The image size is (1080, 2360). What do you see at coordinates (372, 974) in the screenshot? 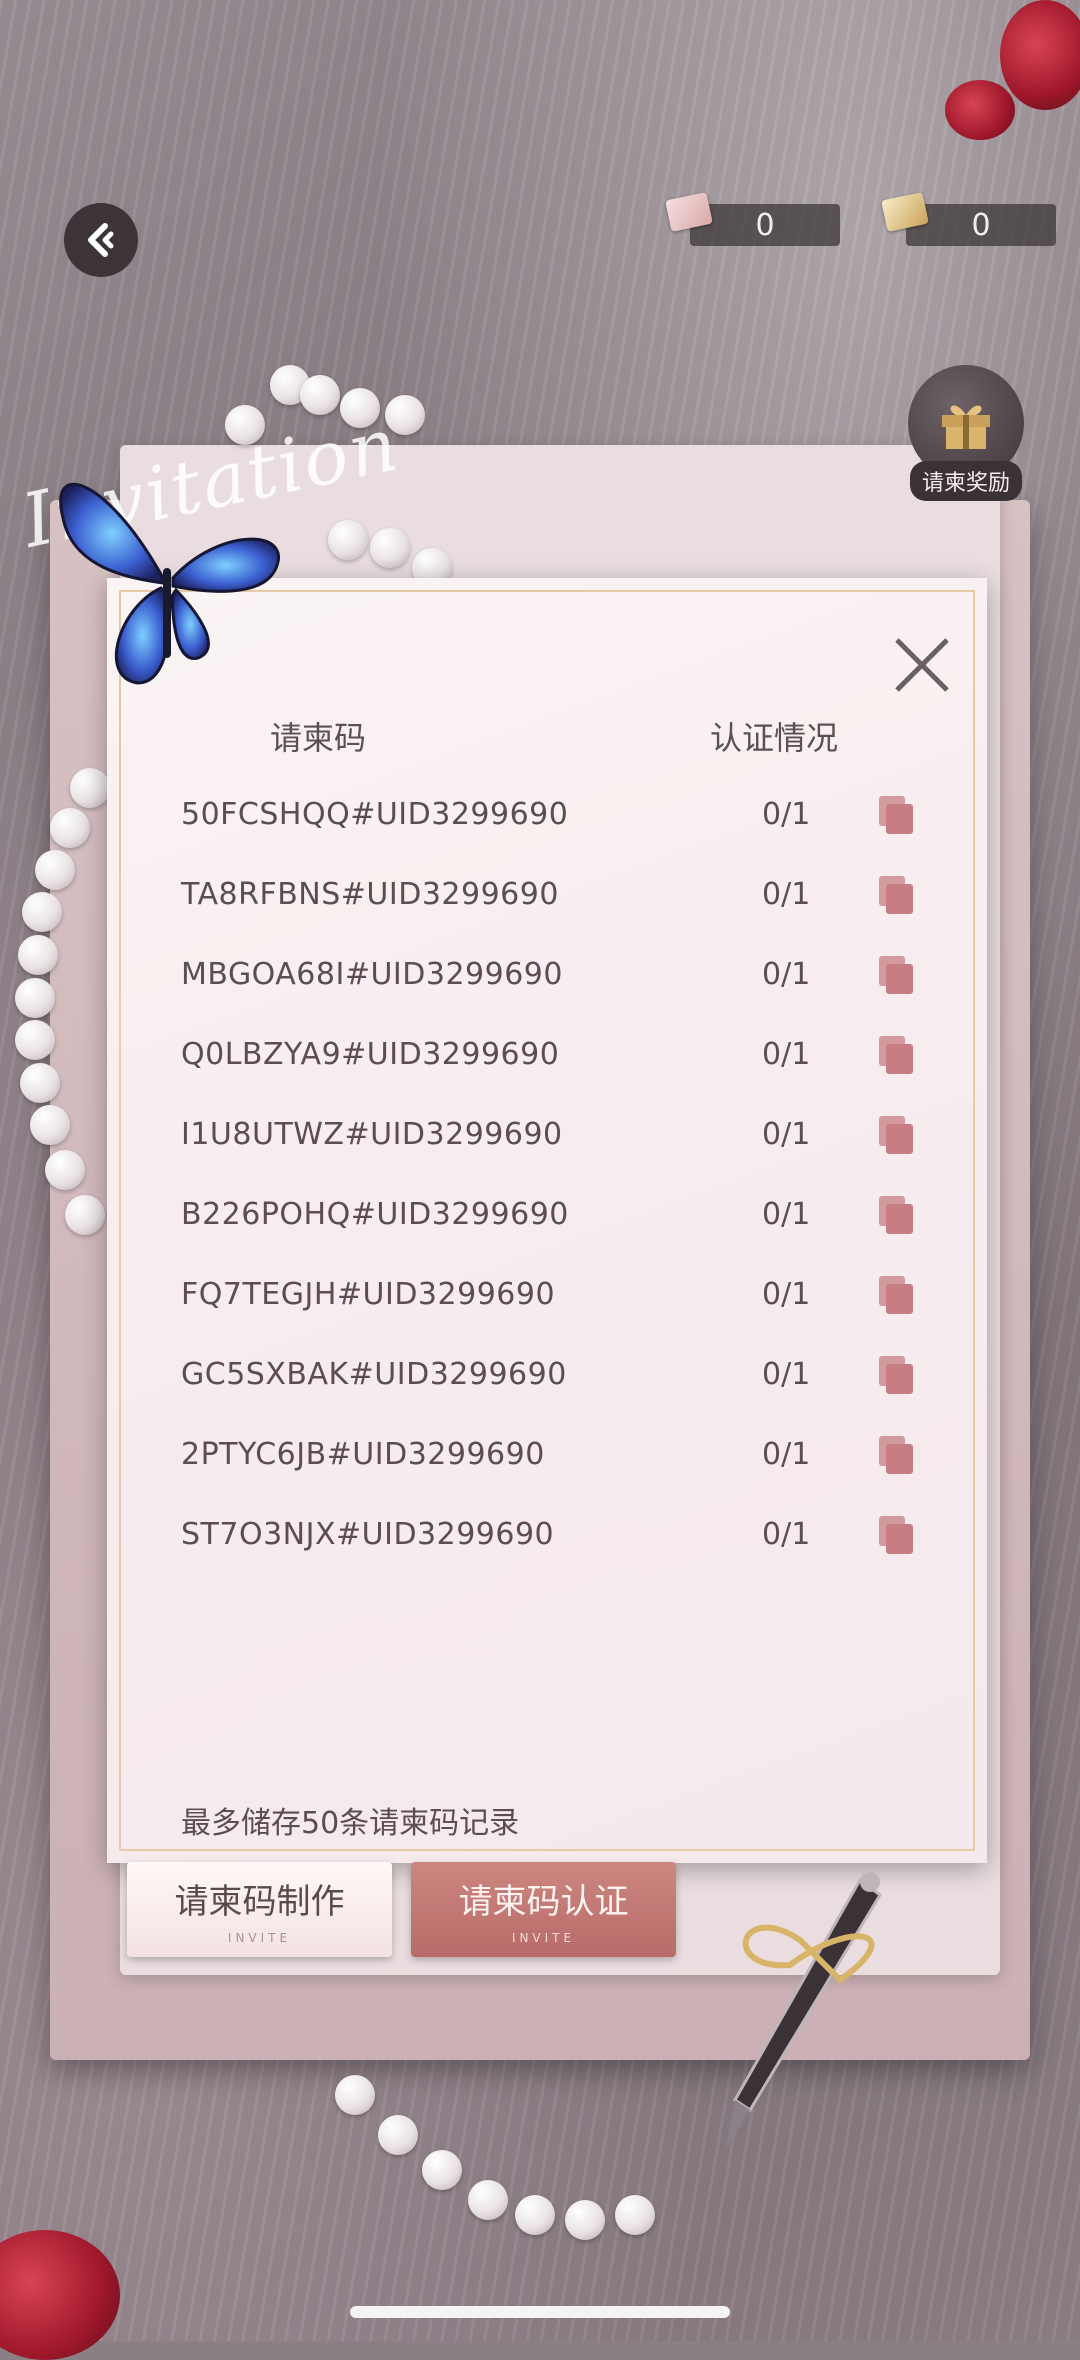
I see `invite-code: MBGOA68I#UID3299690` at bounding box center [372, 974].